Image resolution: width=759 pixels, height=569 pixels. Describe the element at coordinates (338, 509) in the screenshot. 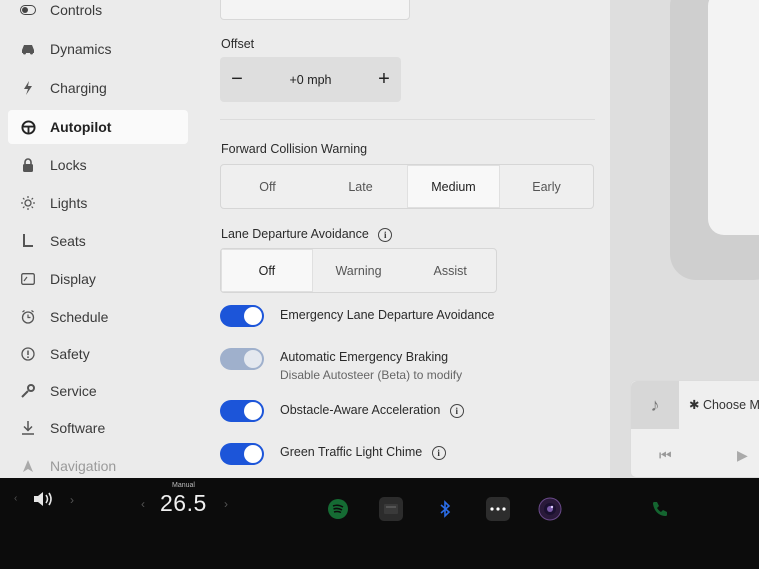

I see `spotify-icon` at that location.